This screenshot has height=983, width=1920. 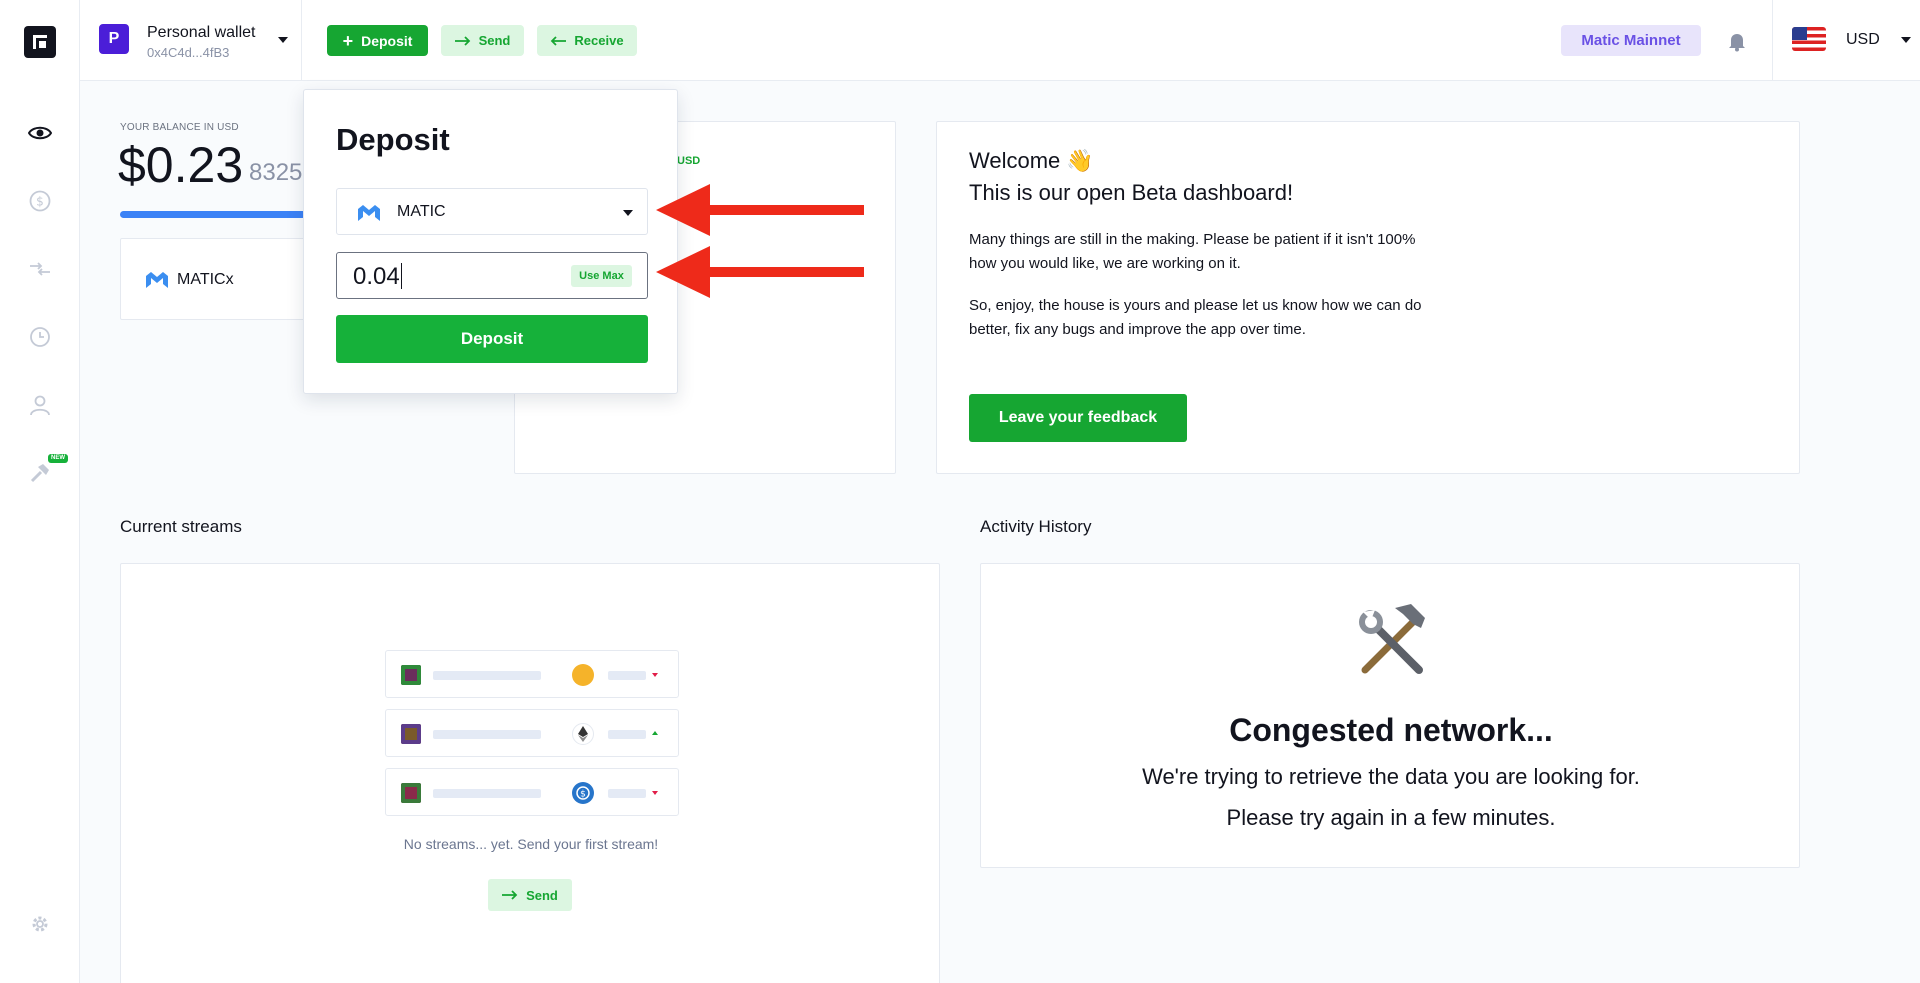 I want to click on gear-icon, so click(x=40, y=924).